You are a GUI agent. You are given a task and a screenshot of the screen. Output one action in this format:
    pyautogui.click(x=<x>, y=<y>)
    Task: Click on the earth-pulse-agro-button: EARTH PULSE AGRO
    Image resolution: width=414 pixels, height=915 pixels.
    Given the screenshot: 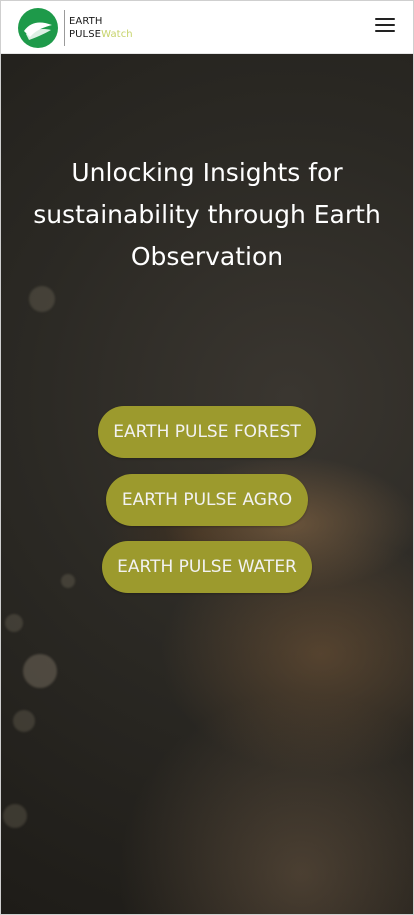 What is the action you would take?
    pyautogui.click(x=207, y=500)
    